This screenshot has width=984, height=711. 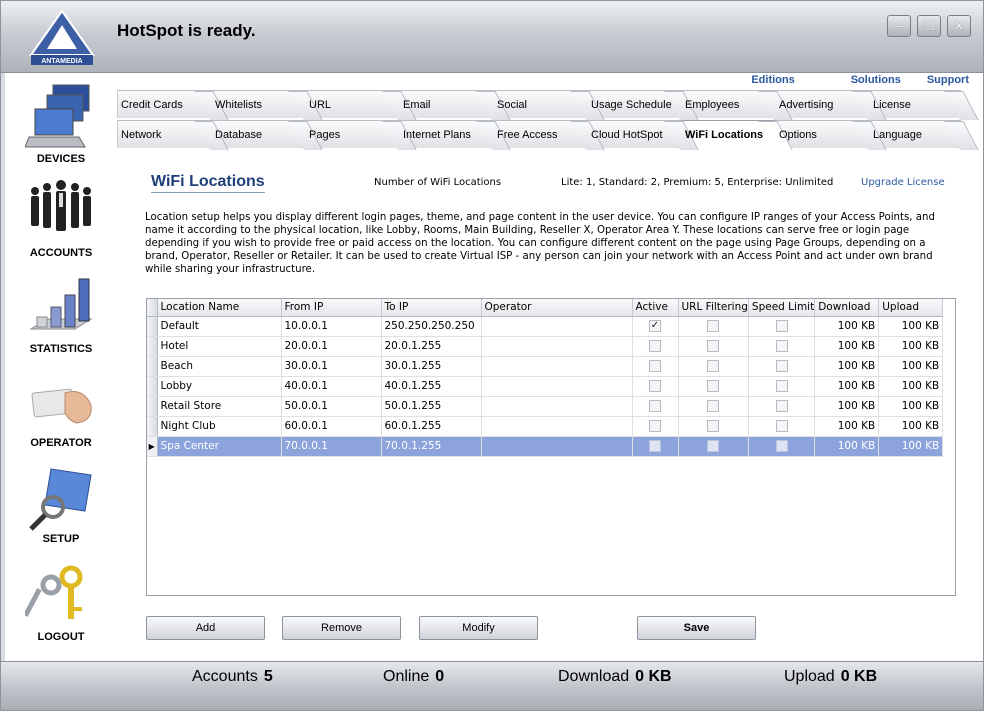 What do you see at coordinates (431, 326) in the screenshot?
I see `cell-to-ip: 250.250.250.250` at bounding box center [431, 326].